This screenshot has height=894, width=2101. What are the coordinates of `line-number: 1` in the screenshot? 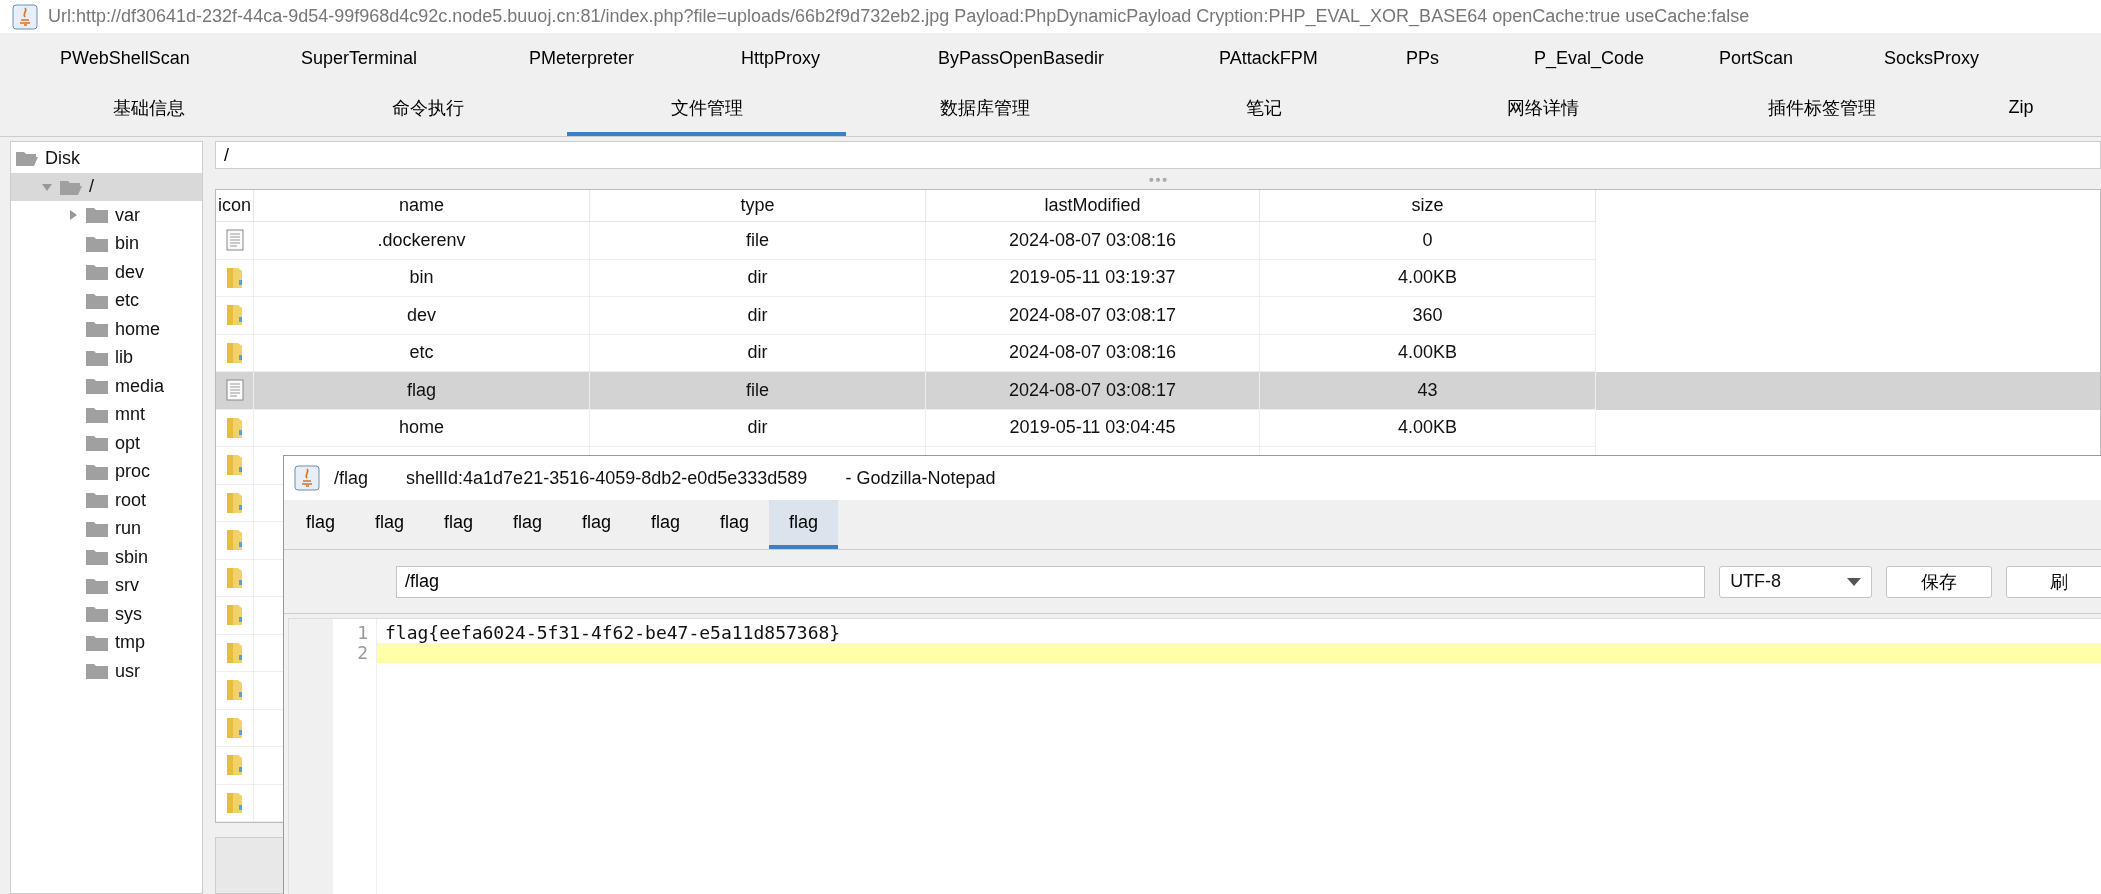 It's located at (362, 633).